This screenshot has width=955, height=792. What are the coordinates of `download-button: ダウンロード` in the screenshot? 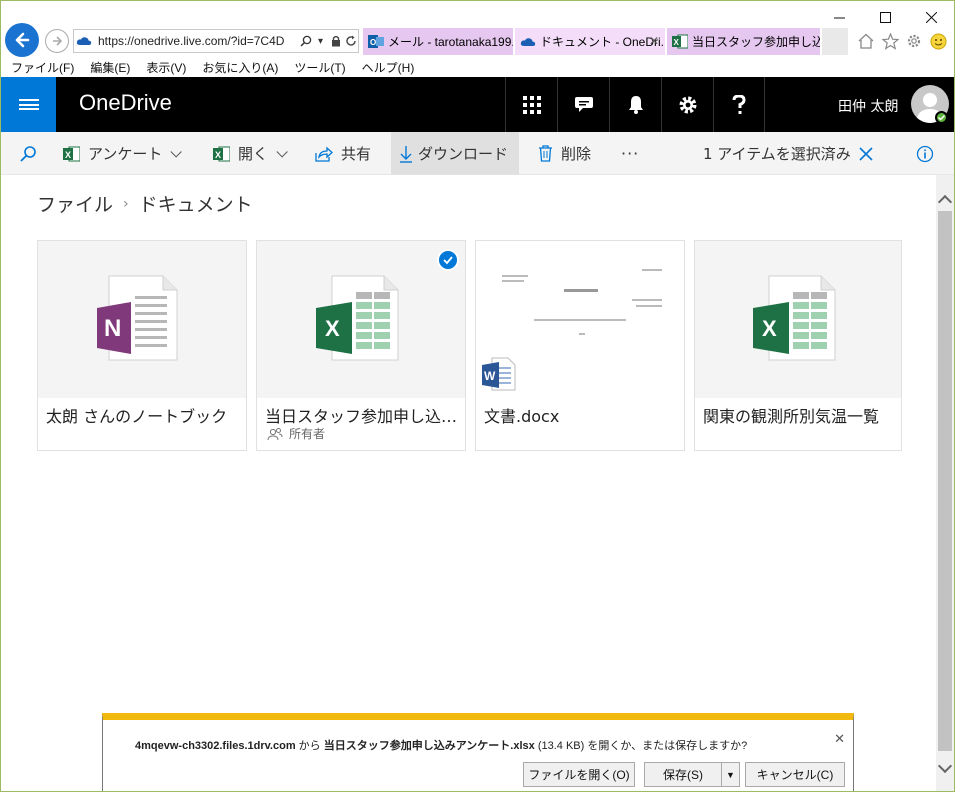 It's located at (455, 153).